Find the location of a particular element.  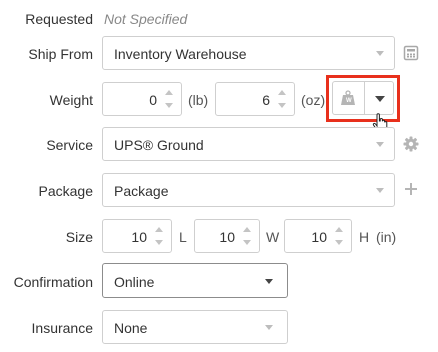

weight-label: Weight is located at coordinates (71, 100).